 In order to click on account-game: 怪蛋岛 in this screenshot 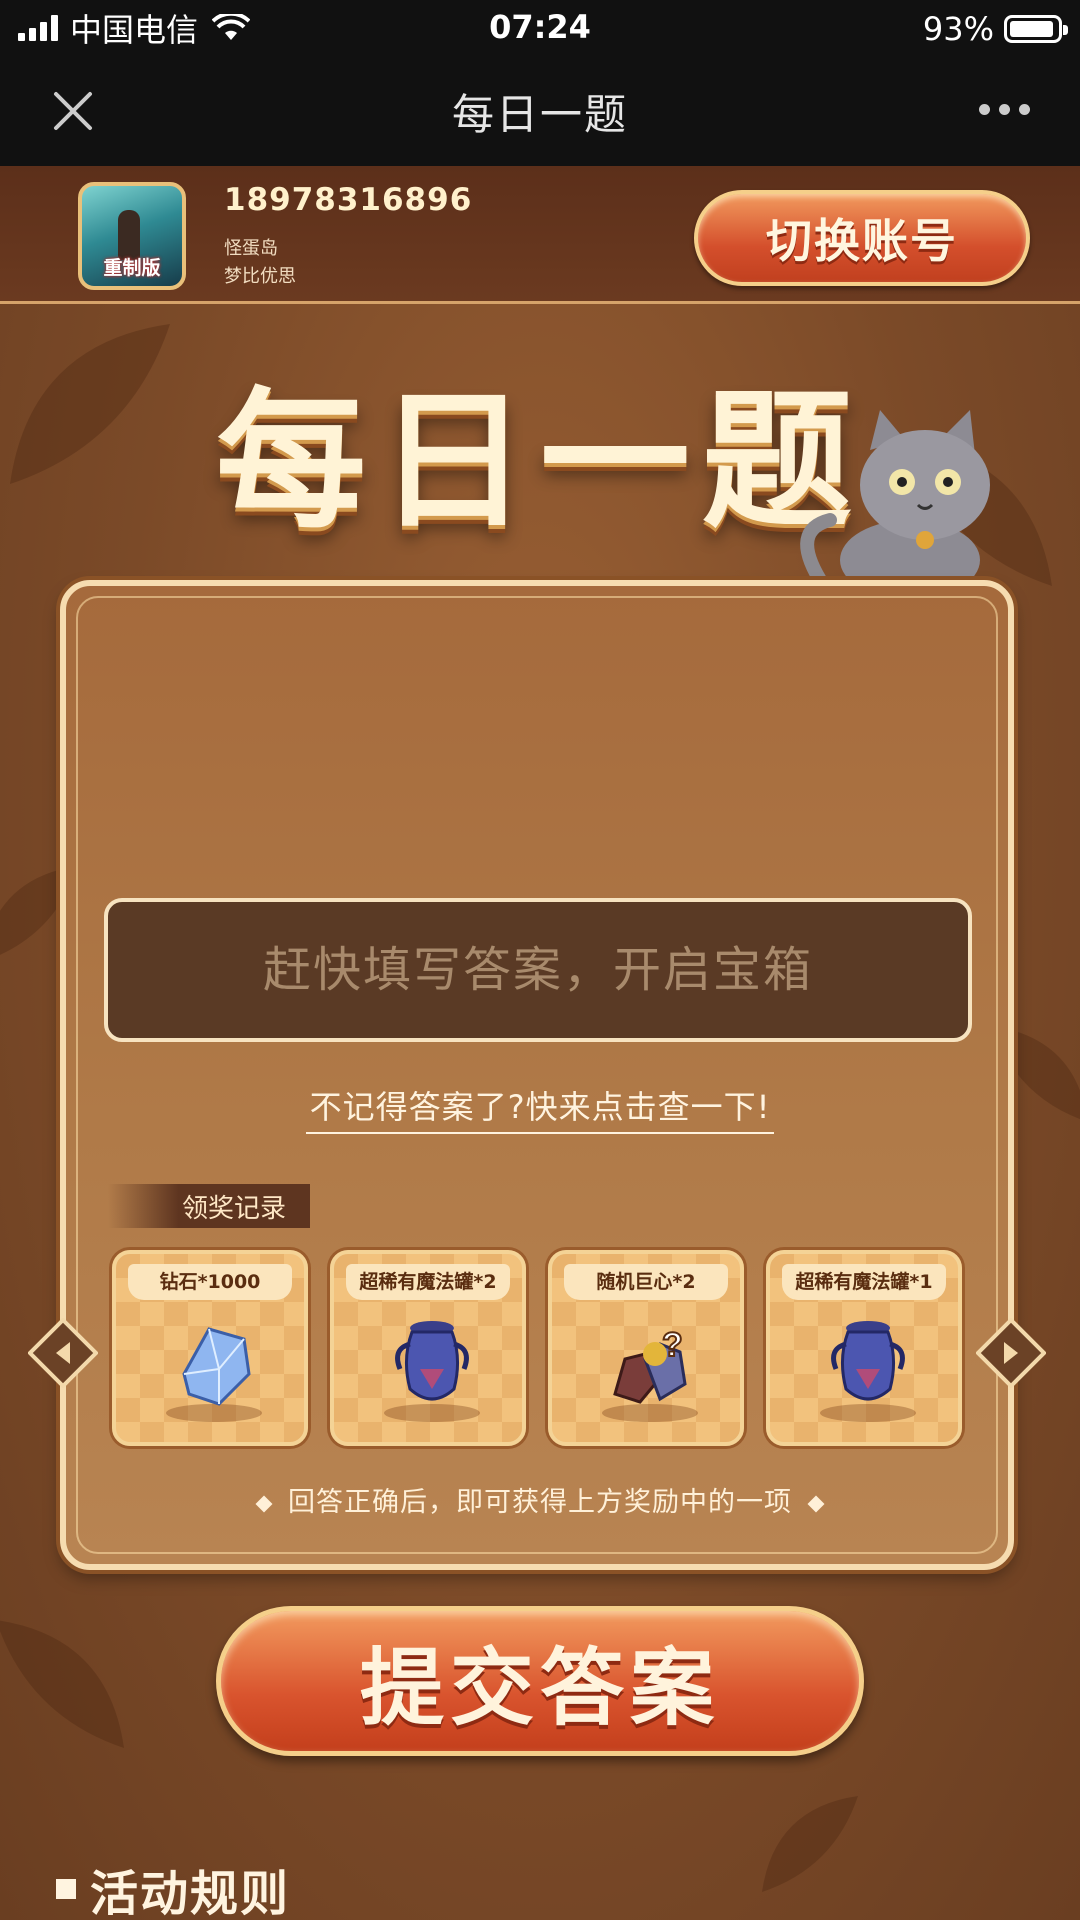, I will do `click(251, 248)`.